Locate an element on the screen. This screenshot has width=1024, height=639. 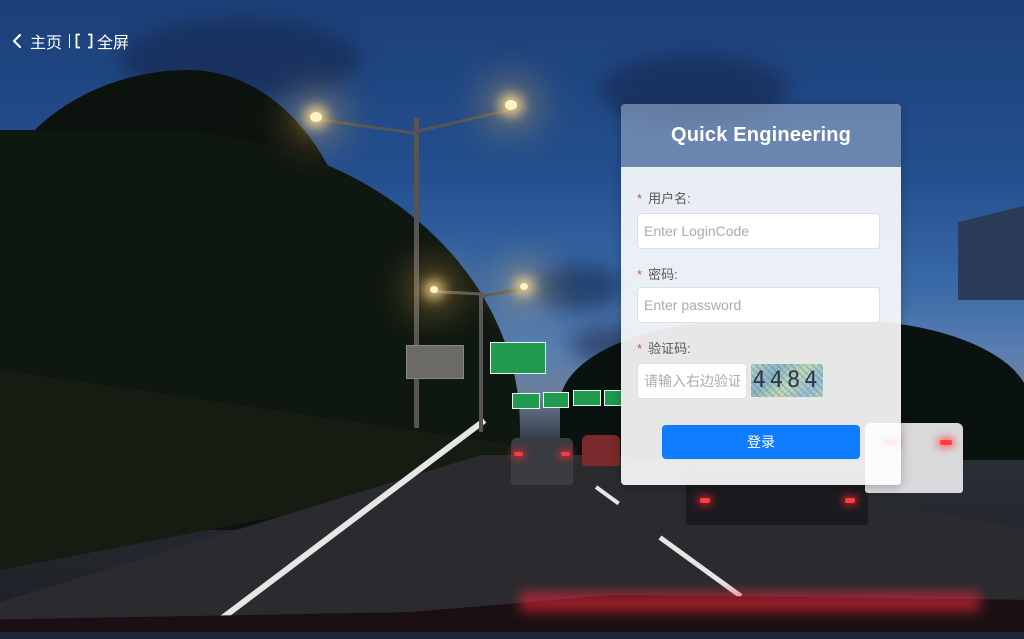
chevron-left-icon is located at coordinates (17, 41).